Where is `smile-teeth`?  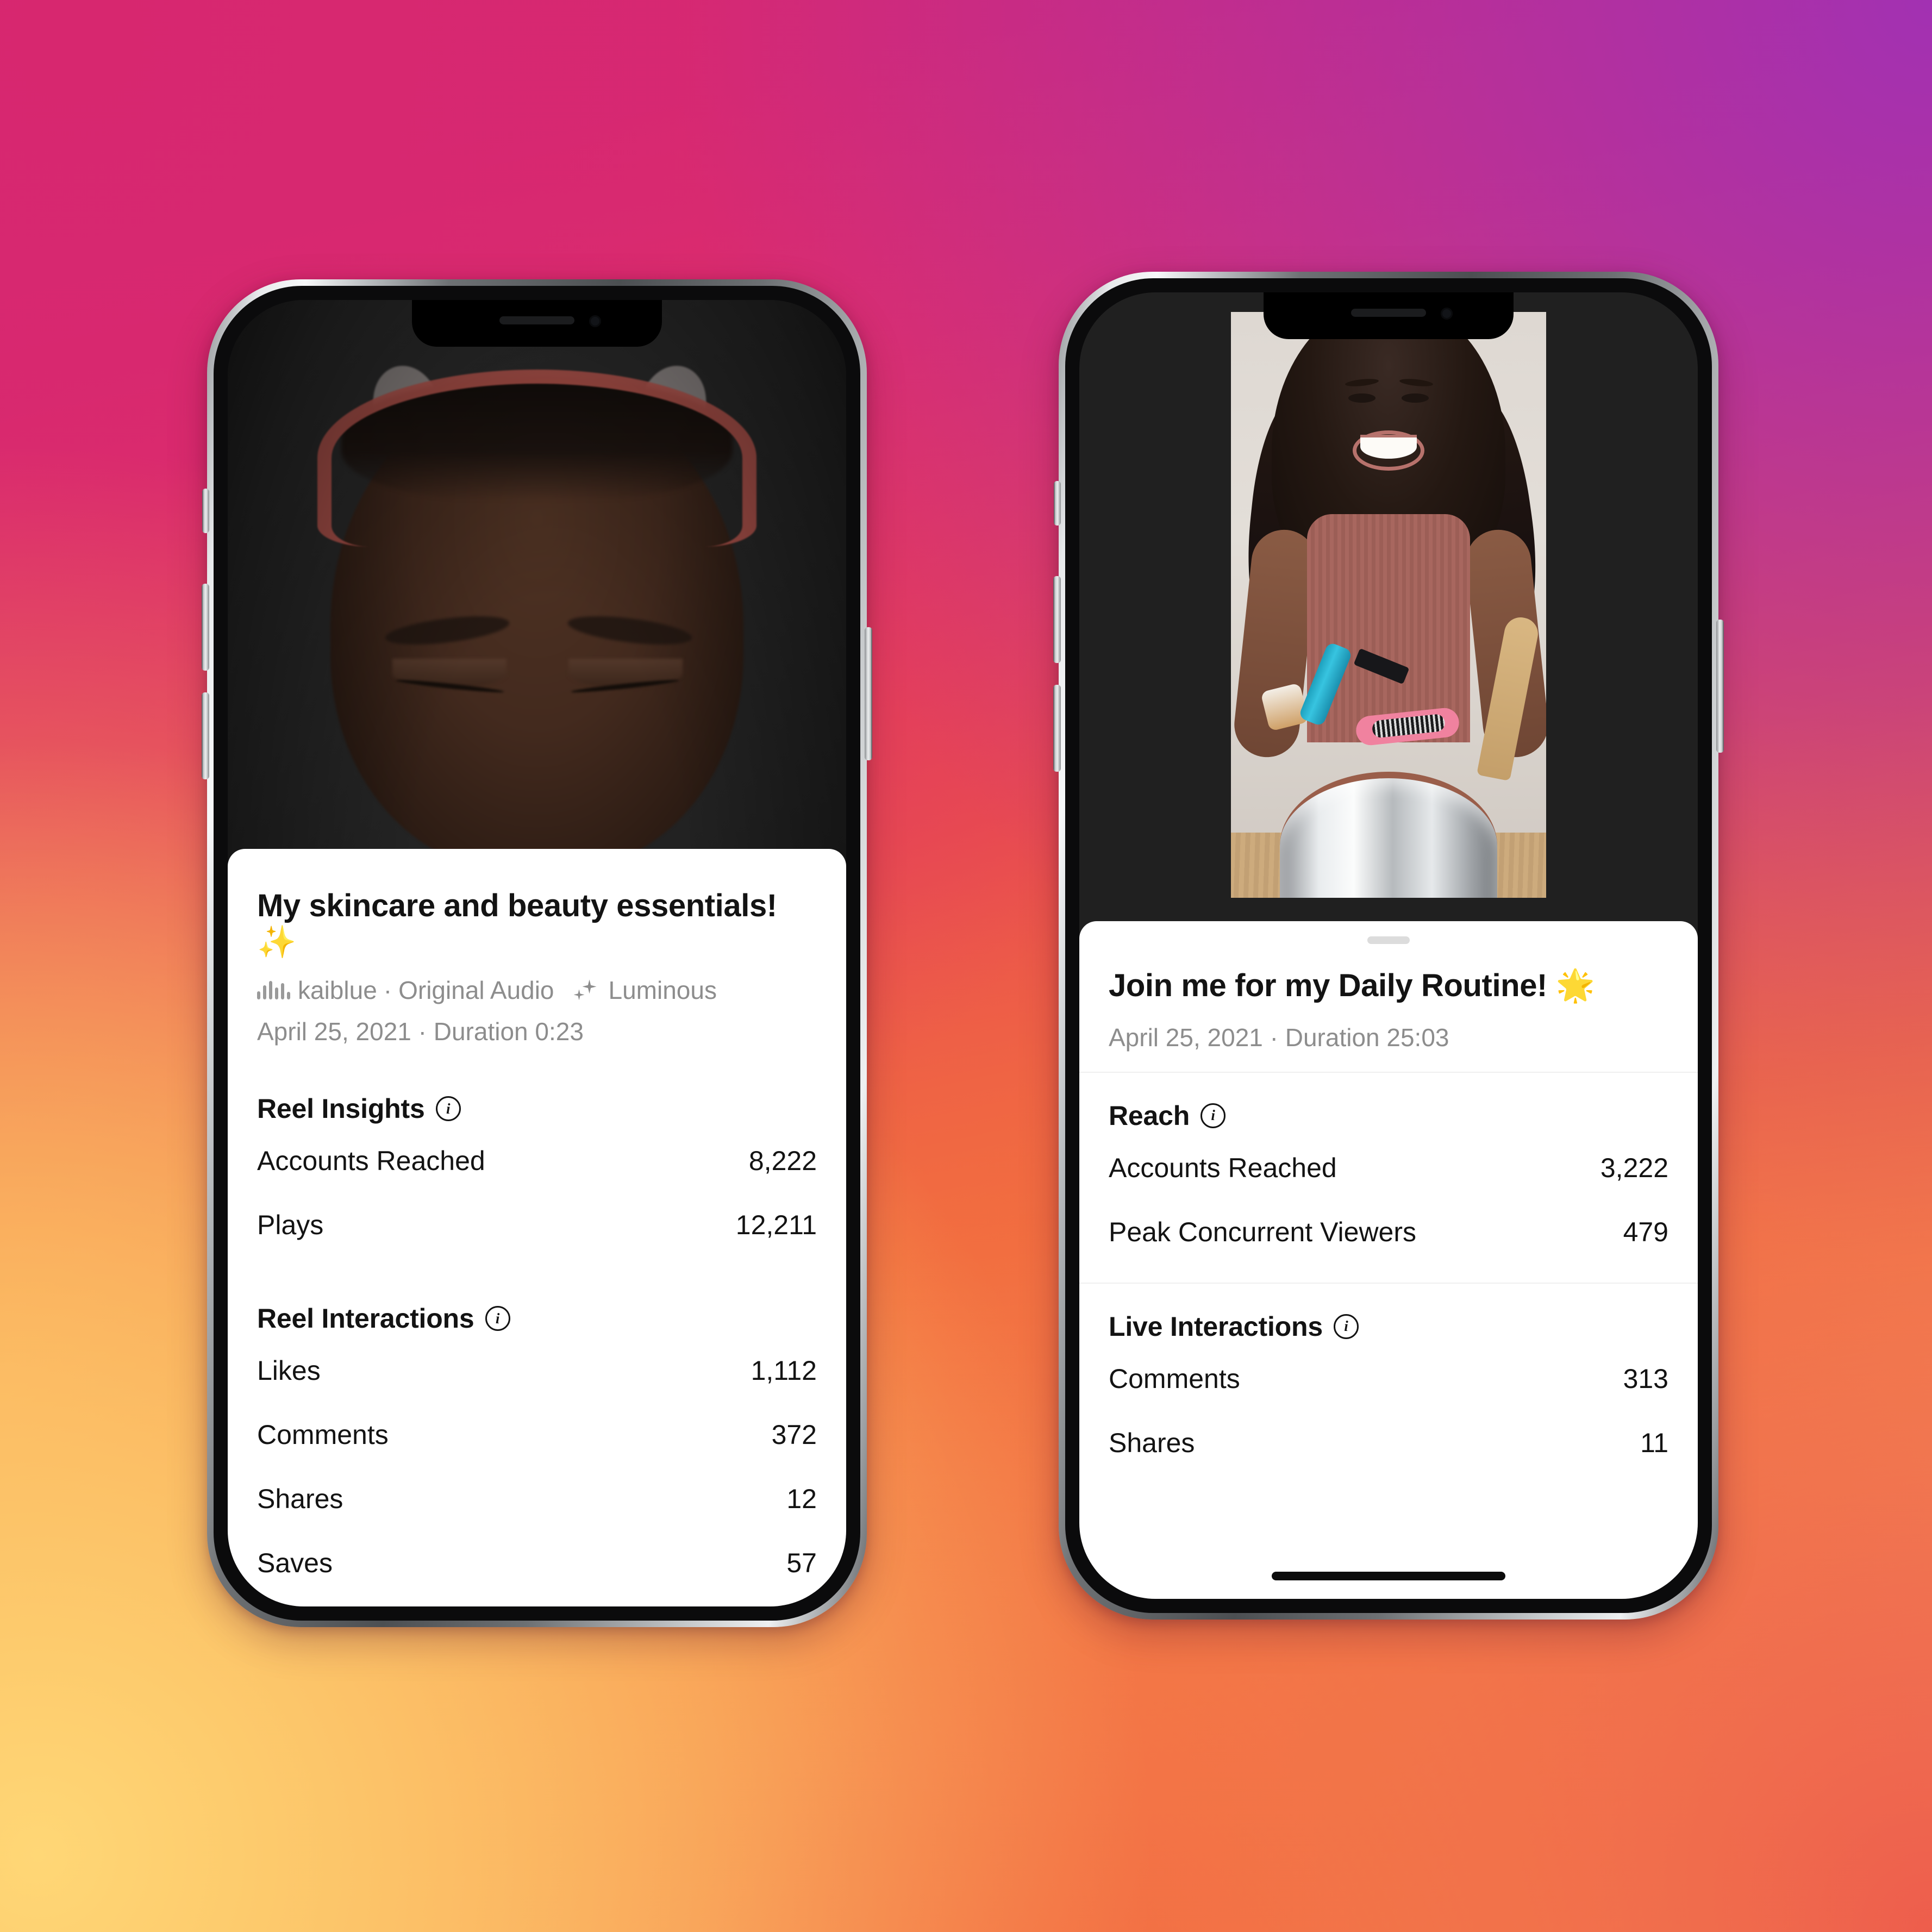
smile-teeth is located at coordinates (1388, 447).